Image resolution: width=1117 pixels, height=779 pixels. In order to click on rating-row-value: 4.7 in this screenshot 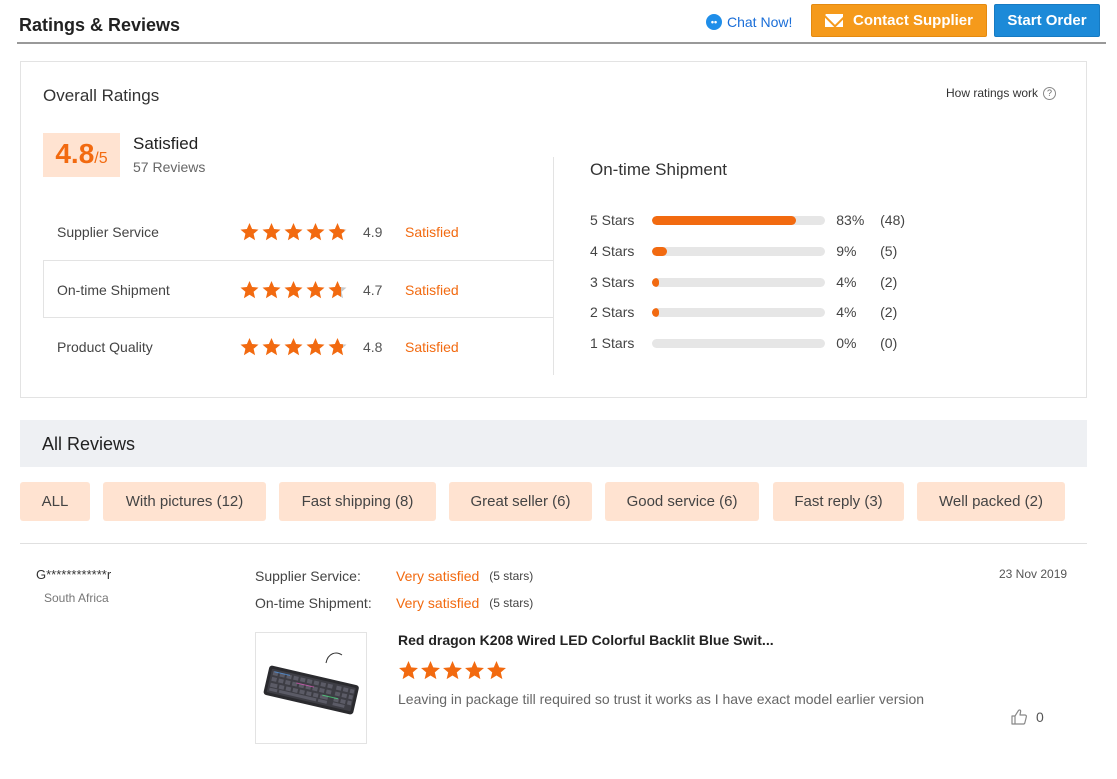, I will do `click(373, 290)`.